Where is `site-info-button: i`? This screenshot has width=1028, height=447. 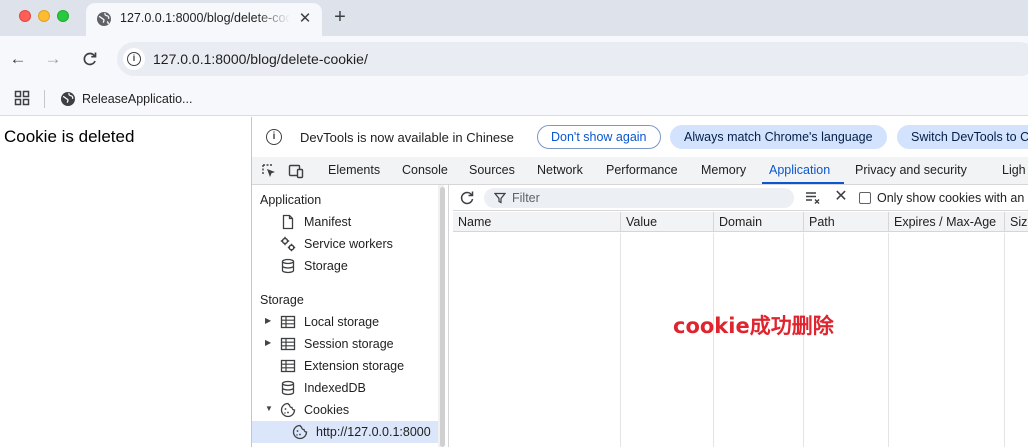 site-info-button: i is located at coordinates (134, 59).